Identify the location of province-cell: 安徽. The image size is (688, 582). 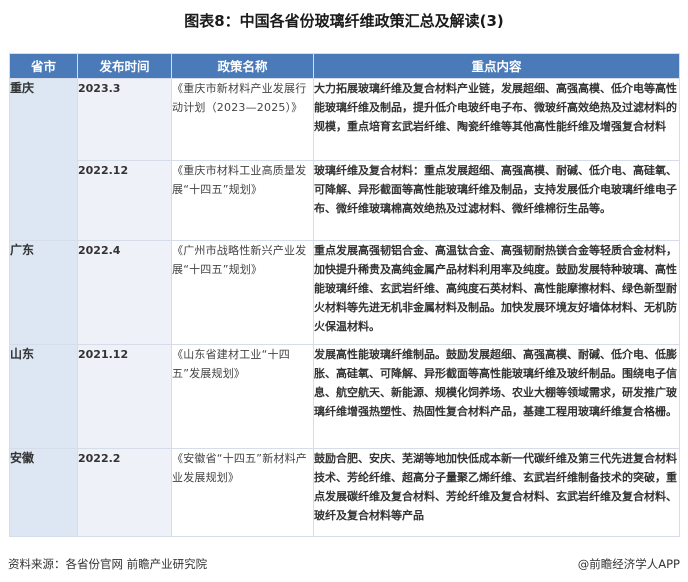
(43, 492).